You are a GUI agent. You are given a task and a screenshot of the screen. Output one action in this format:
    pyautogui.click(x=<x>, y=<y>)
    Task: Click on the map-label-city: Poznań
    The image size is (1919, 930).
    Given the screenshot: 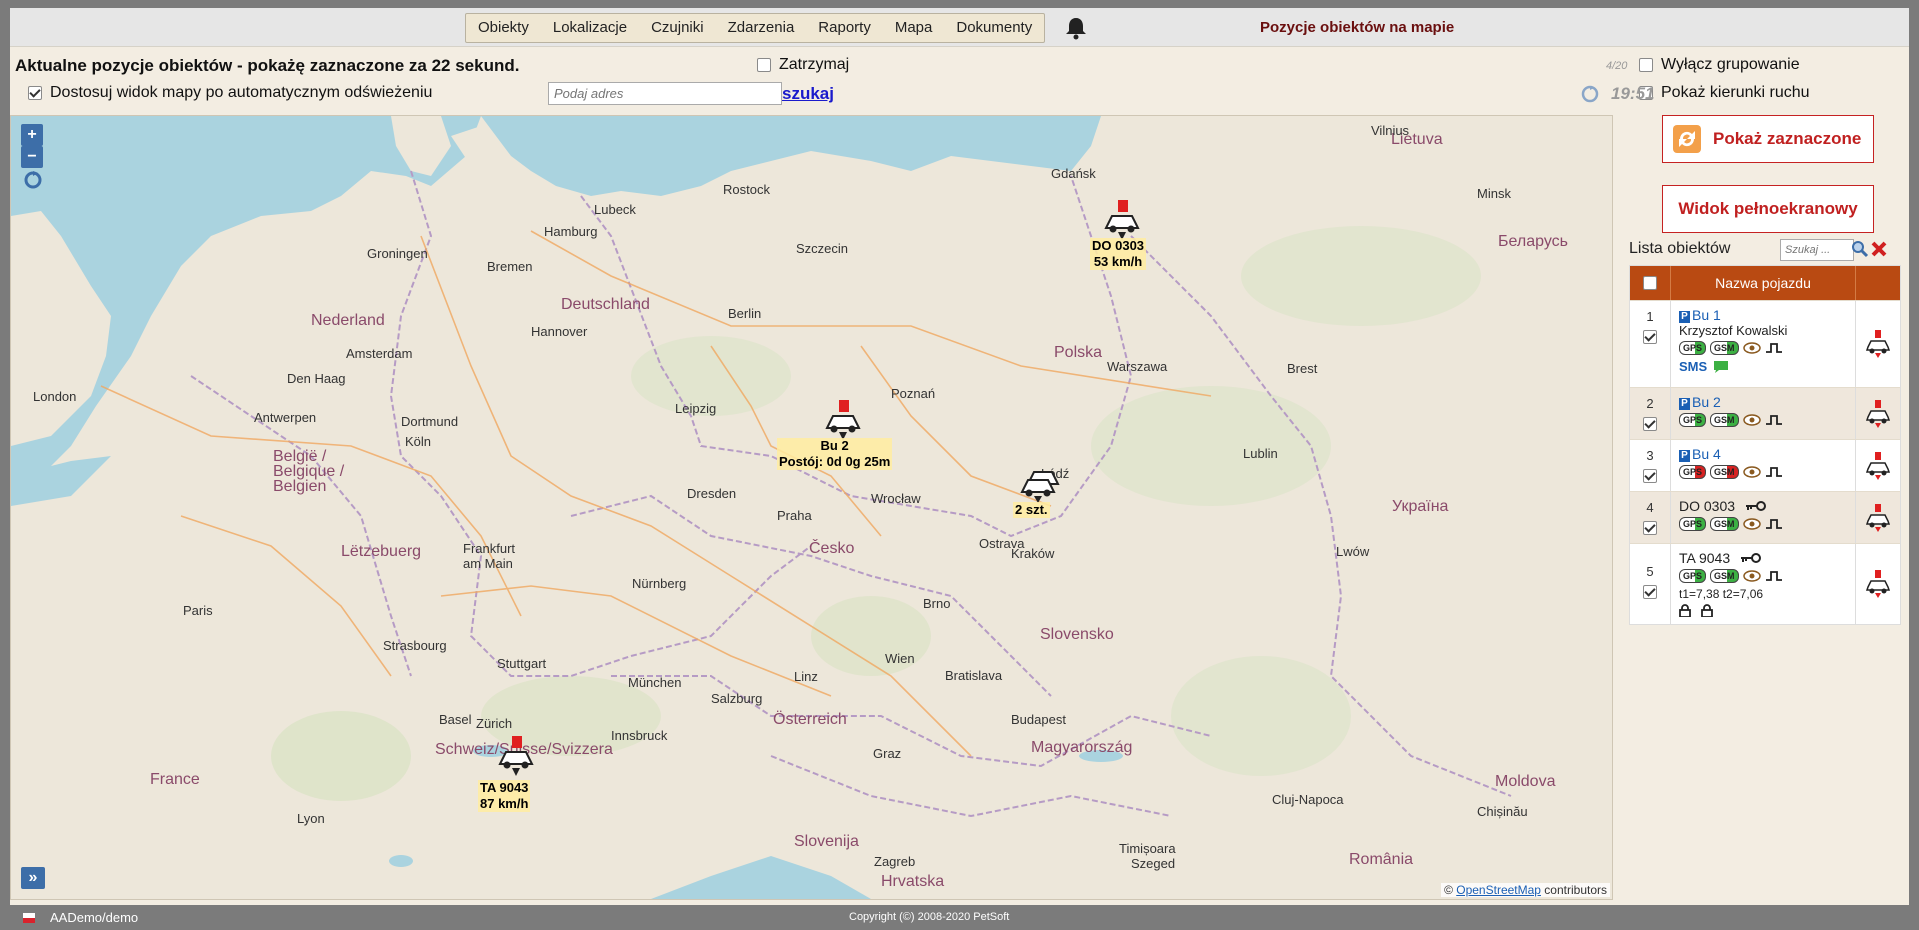 What is the action you would take?
    pyautogui.click(x=913, y=393)
    